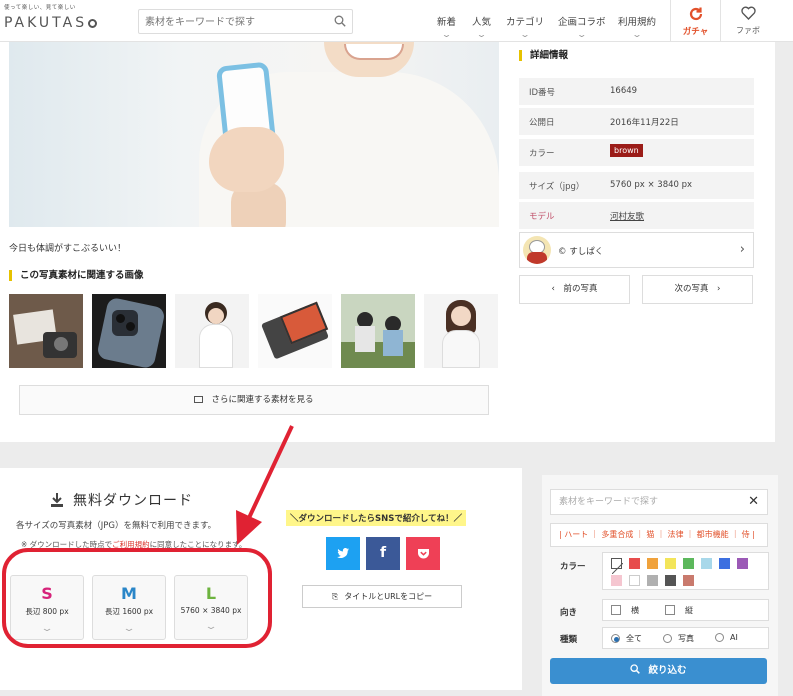  I want to click on filter-submit-label: 絞り込む, so click(667, 670).